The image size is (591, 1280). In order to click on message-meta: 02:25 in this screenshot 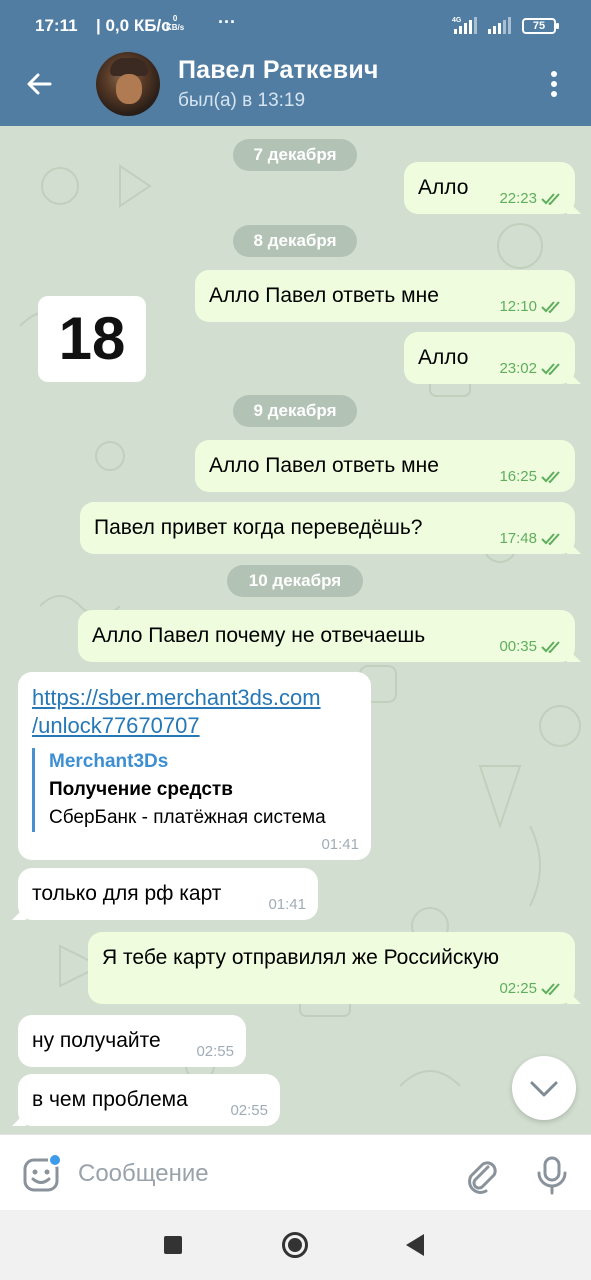, I will do `click(531, 988)`.